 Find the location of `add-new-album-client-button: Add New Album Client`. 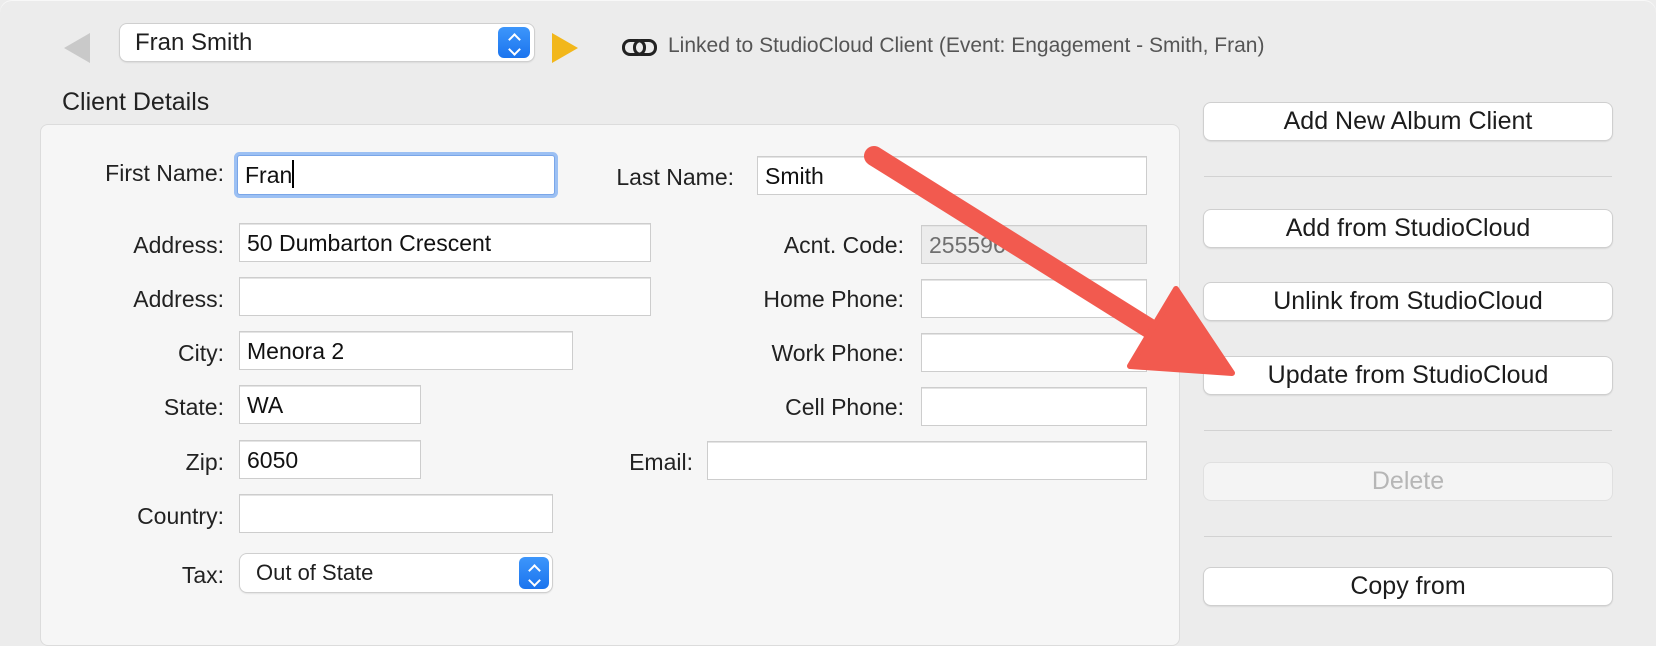

add-new-album-client-button: Add New Album Client is located at coordinates (1408, 121).